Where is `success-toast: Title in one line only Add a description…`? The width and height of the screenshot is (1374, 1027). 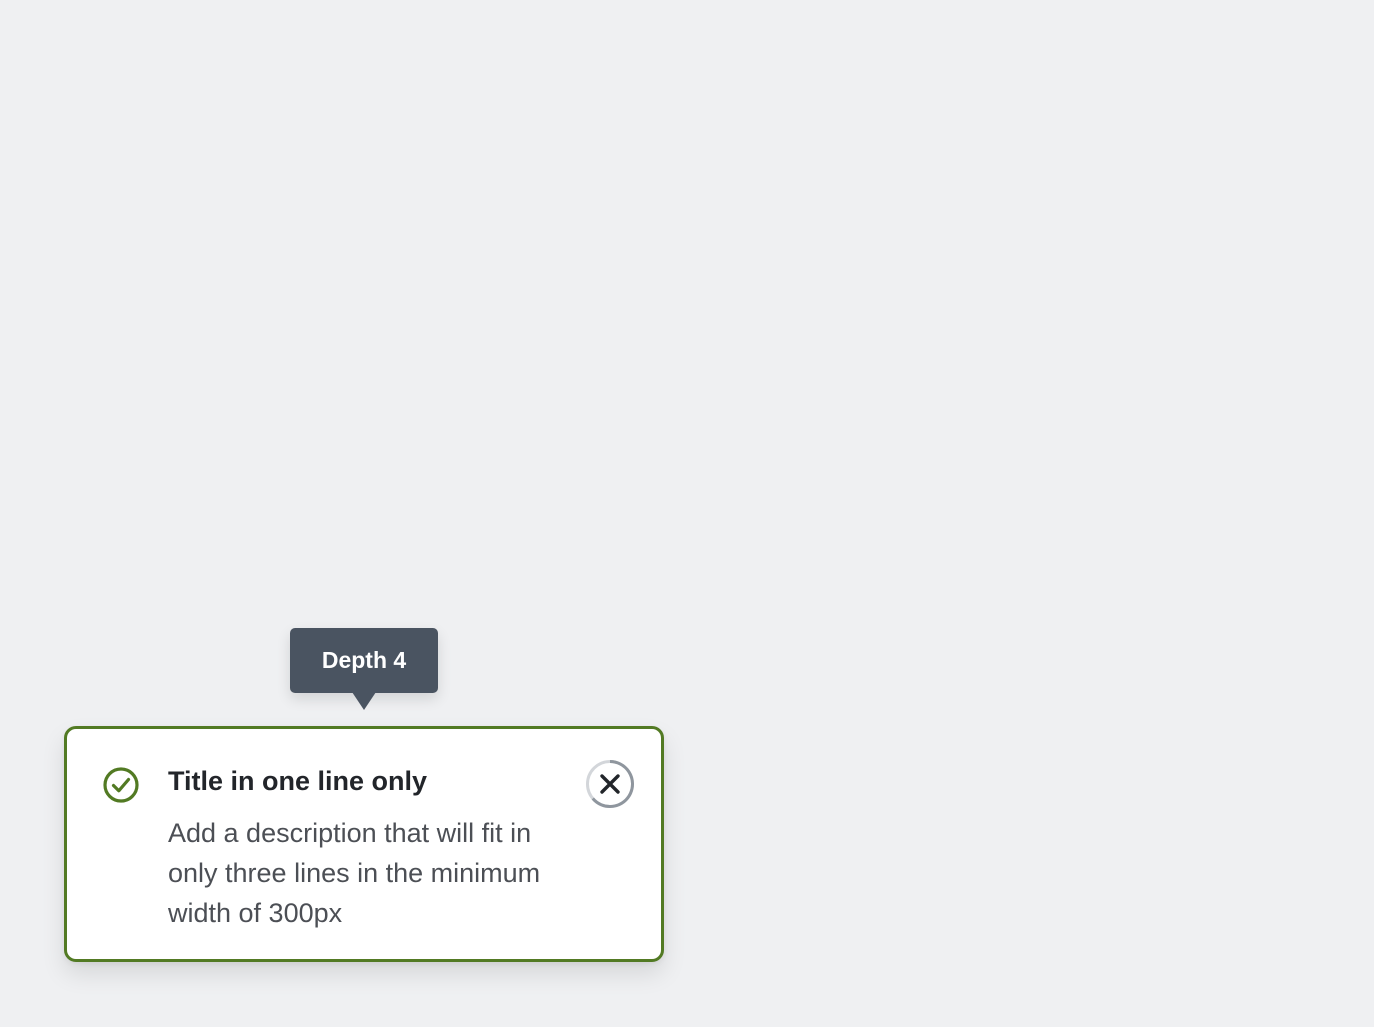
success-toast: Title in one line only Add a description… is located at coordinates (364, 844).